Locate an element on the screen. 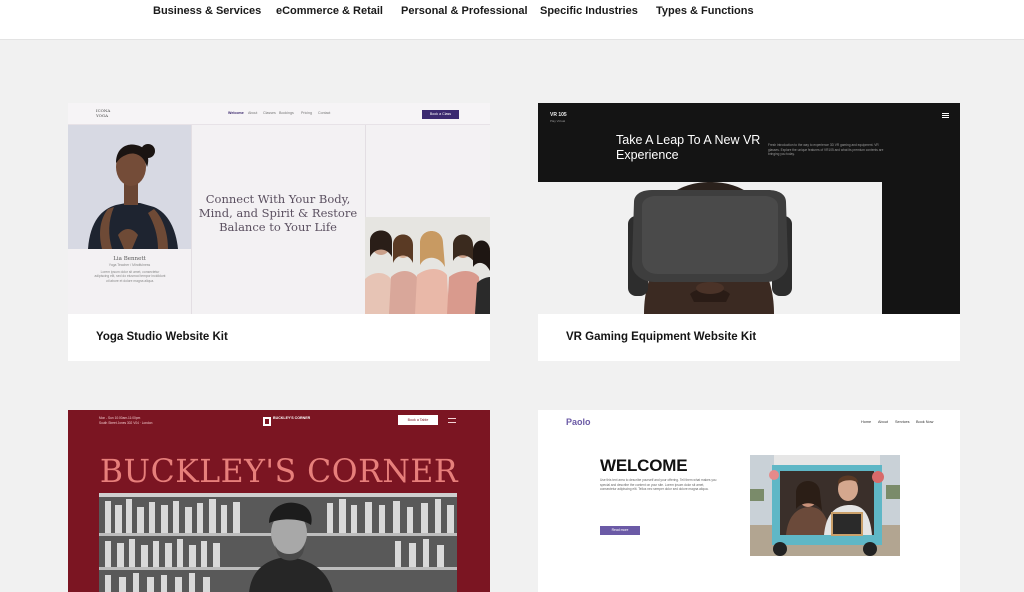  yoga-instructor-role: Yoga Teacher / Mindfulness is located at coordinates (129, 265).